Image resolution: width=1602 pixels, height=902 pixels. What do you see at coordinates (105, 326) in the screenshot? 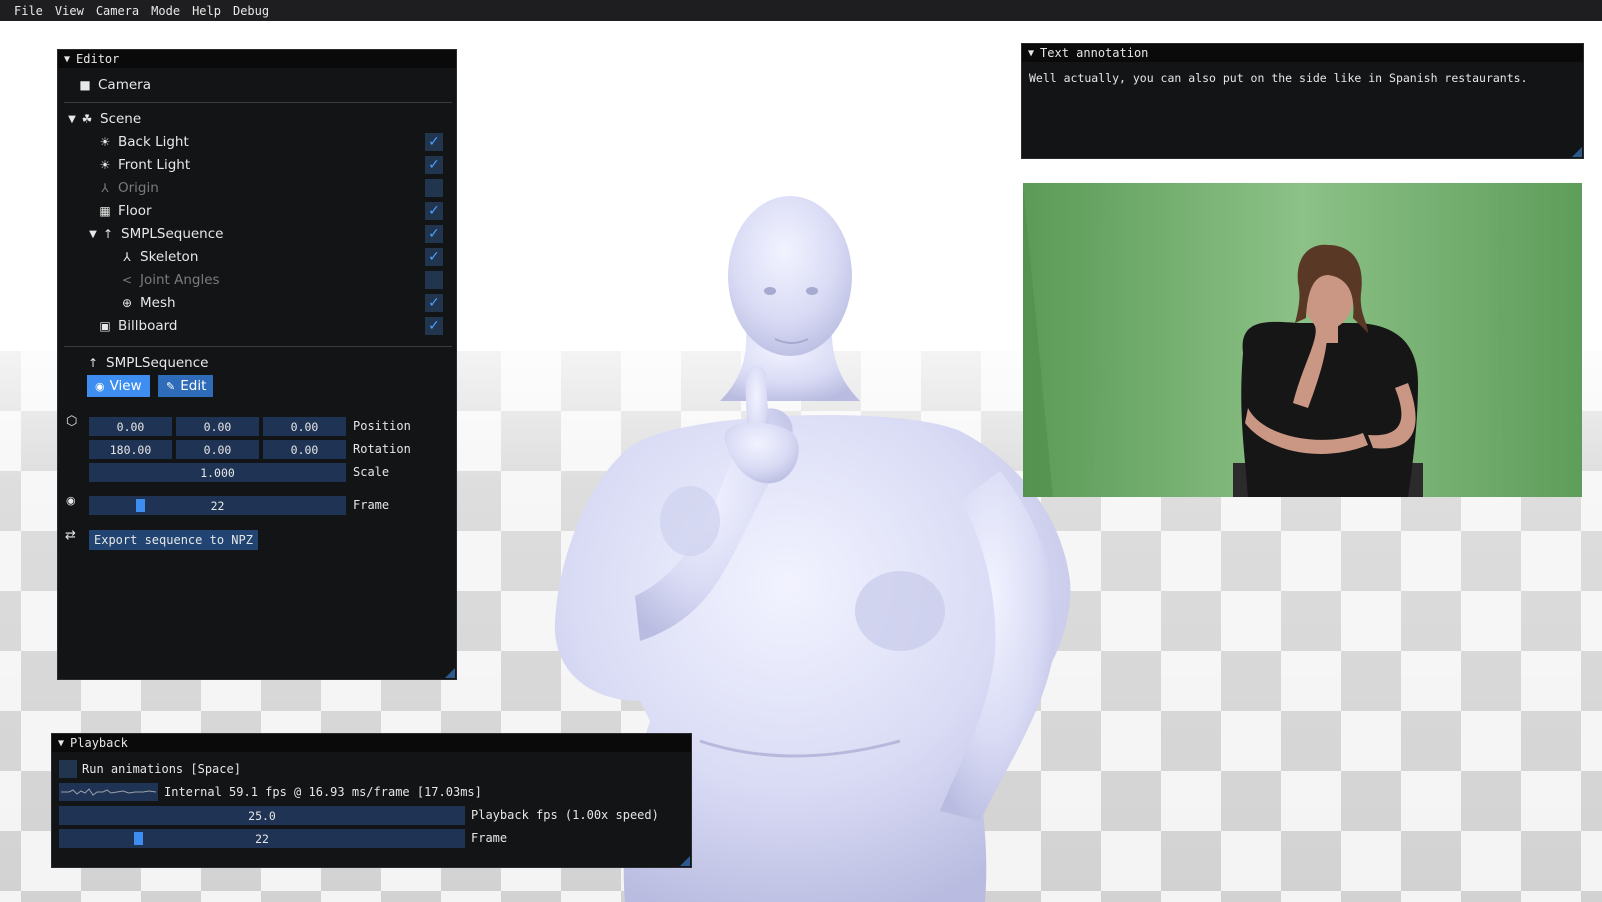
I see `image-icon: ▣` at bounding box center [105, 326].